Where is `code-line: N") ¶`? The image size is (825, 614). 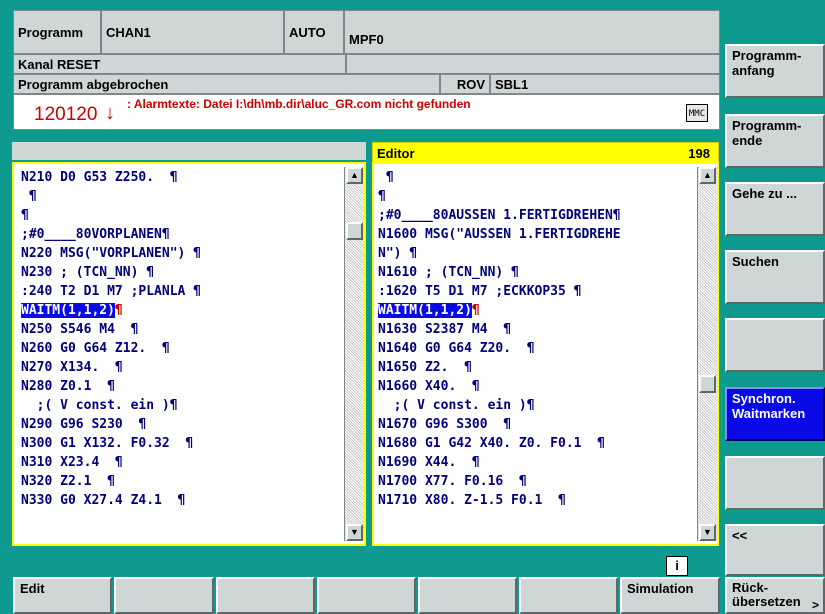 code-line: N") ¶ is located at coordinates (539, 253).